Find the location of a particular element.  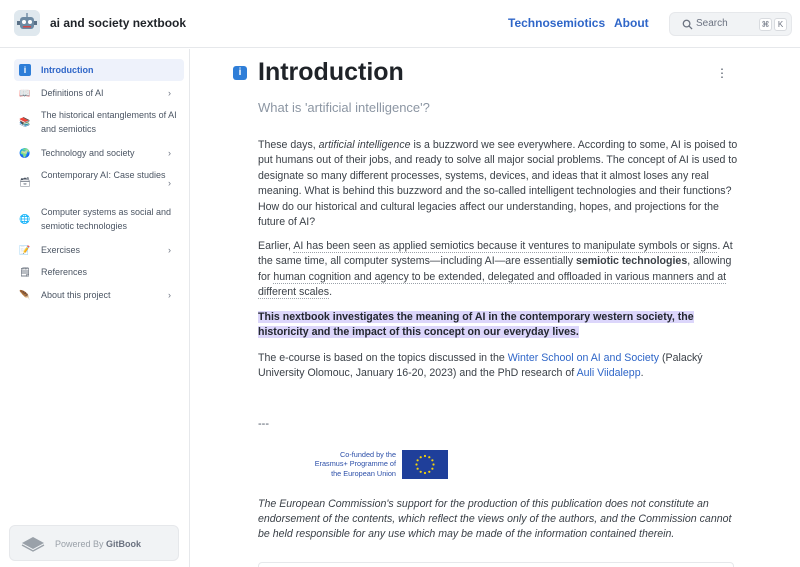

book-icon: 📖 is located at coordinates (25, 93).